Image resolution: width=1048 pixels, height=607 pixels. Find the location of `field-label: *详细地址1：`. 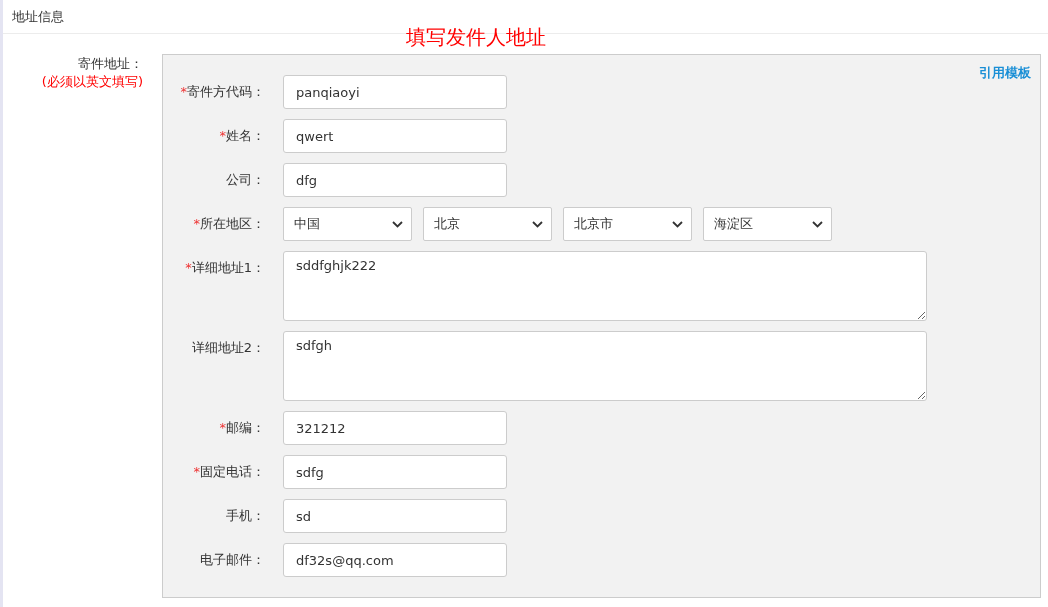

field-label: *详细地址1： is located at coordinates (224, 268).